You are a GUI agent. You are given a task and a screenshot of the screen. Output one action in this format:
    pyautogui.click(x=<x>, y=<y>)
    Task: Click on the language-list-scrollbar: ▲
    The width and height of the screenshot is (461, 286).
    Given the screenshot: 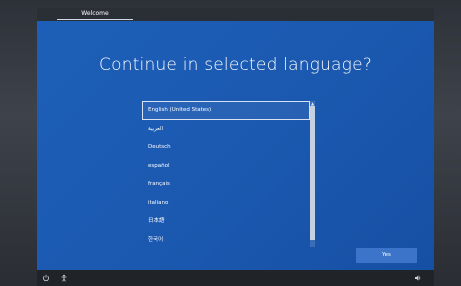 What is the action you would take?
    pyautogui.click(x=312, y=174)
    